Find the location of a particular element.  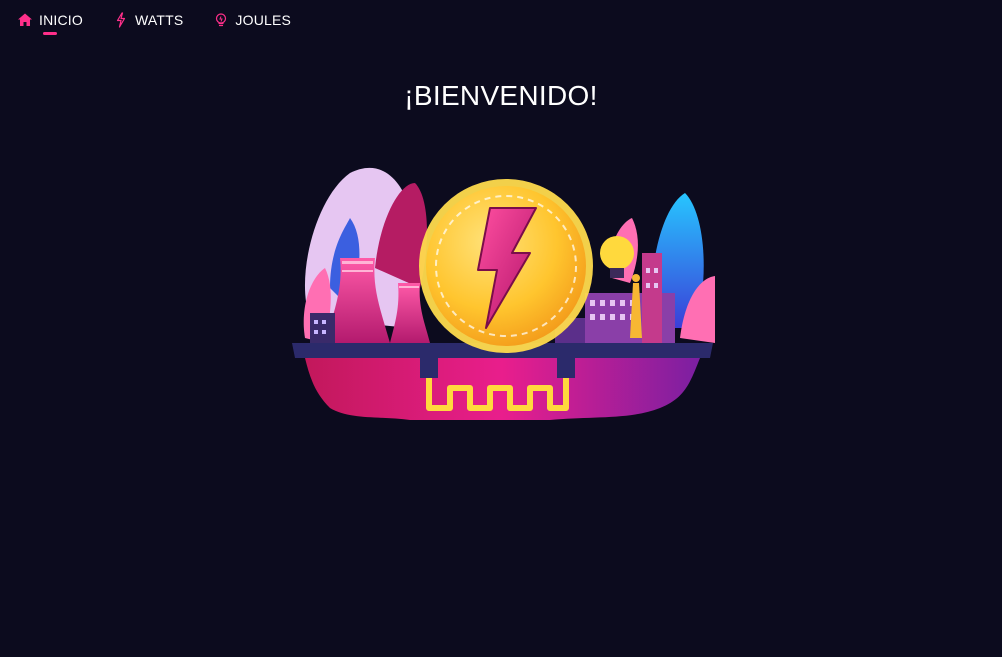

nav-item-label: INICIO is located at coordinates (61, 20).